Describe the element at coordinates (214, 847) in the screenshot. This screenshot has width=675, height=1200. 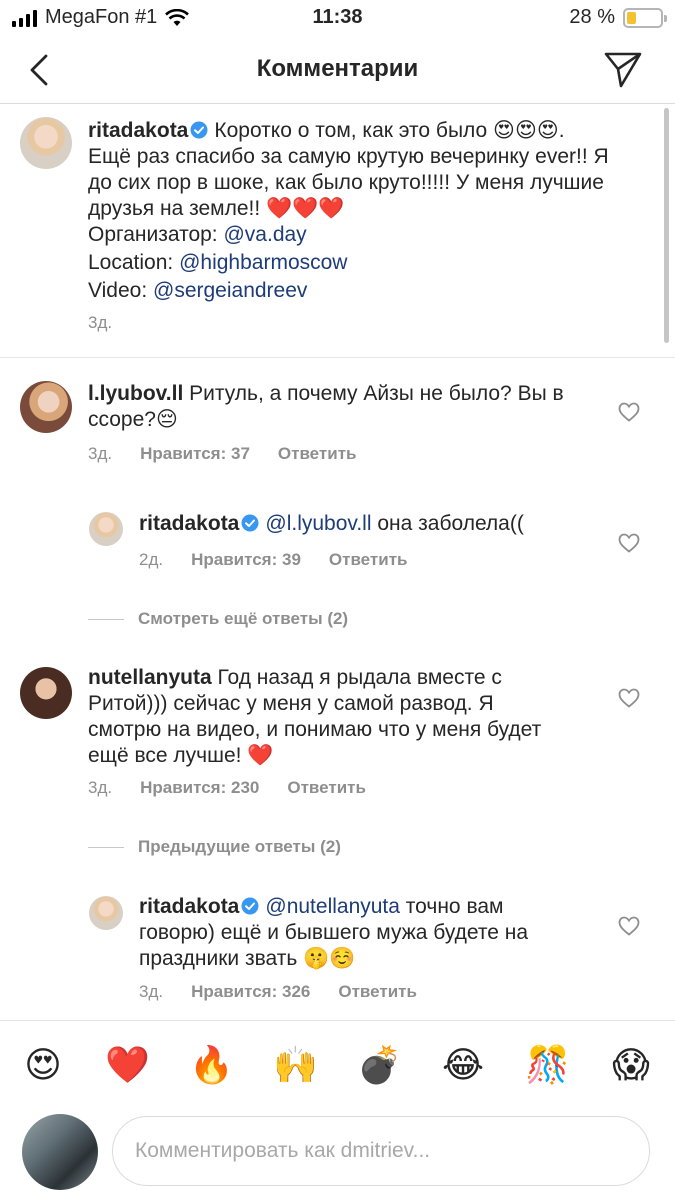
I see `previous-replies: Предыдущие ответы (2)` at that location.